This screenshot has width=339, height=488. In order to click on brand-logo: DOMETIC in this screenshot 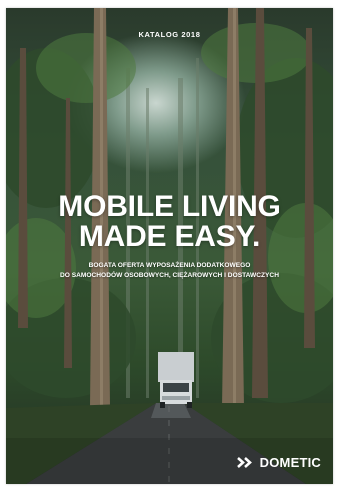, I will do `click(278, 462)`.